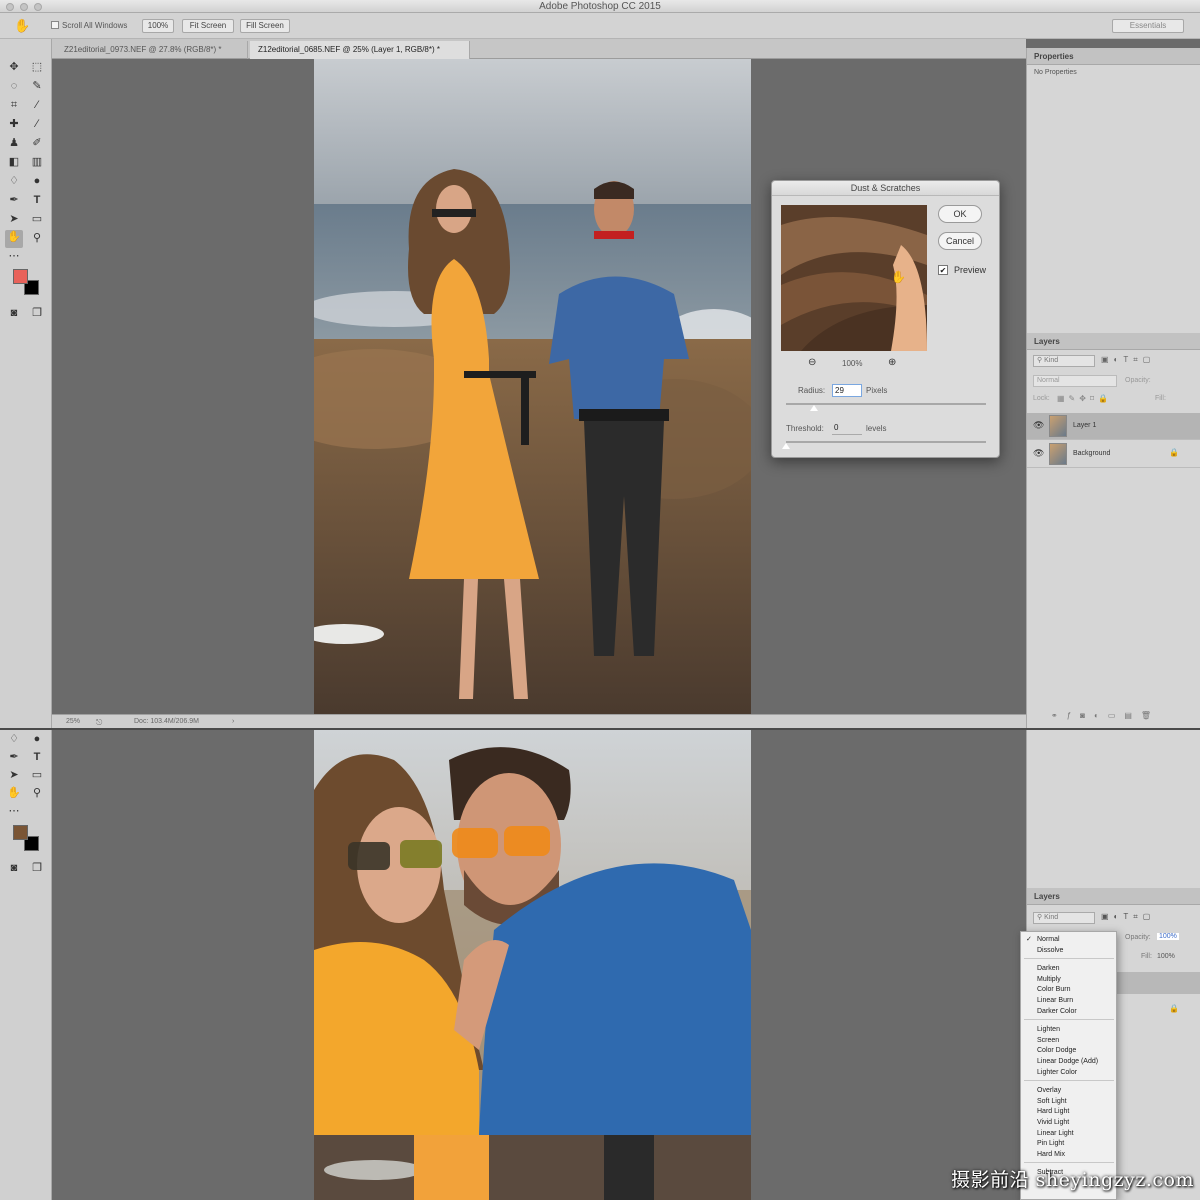 The height and width of the screenshot is (1200, 1200). Describe the element at coordinates (1050, 1144) in the screenshot. I see `blend-mode-option: Pin Light` at that location.